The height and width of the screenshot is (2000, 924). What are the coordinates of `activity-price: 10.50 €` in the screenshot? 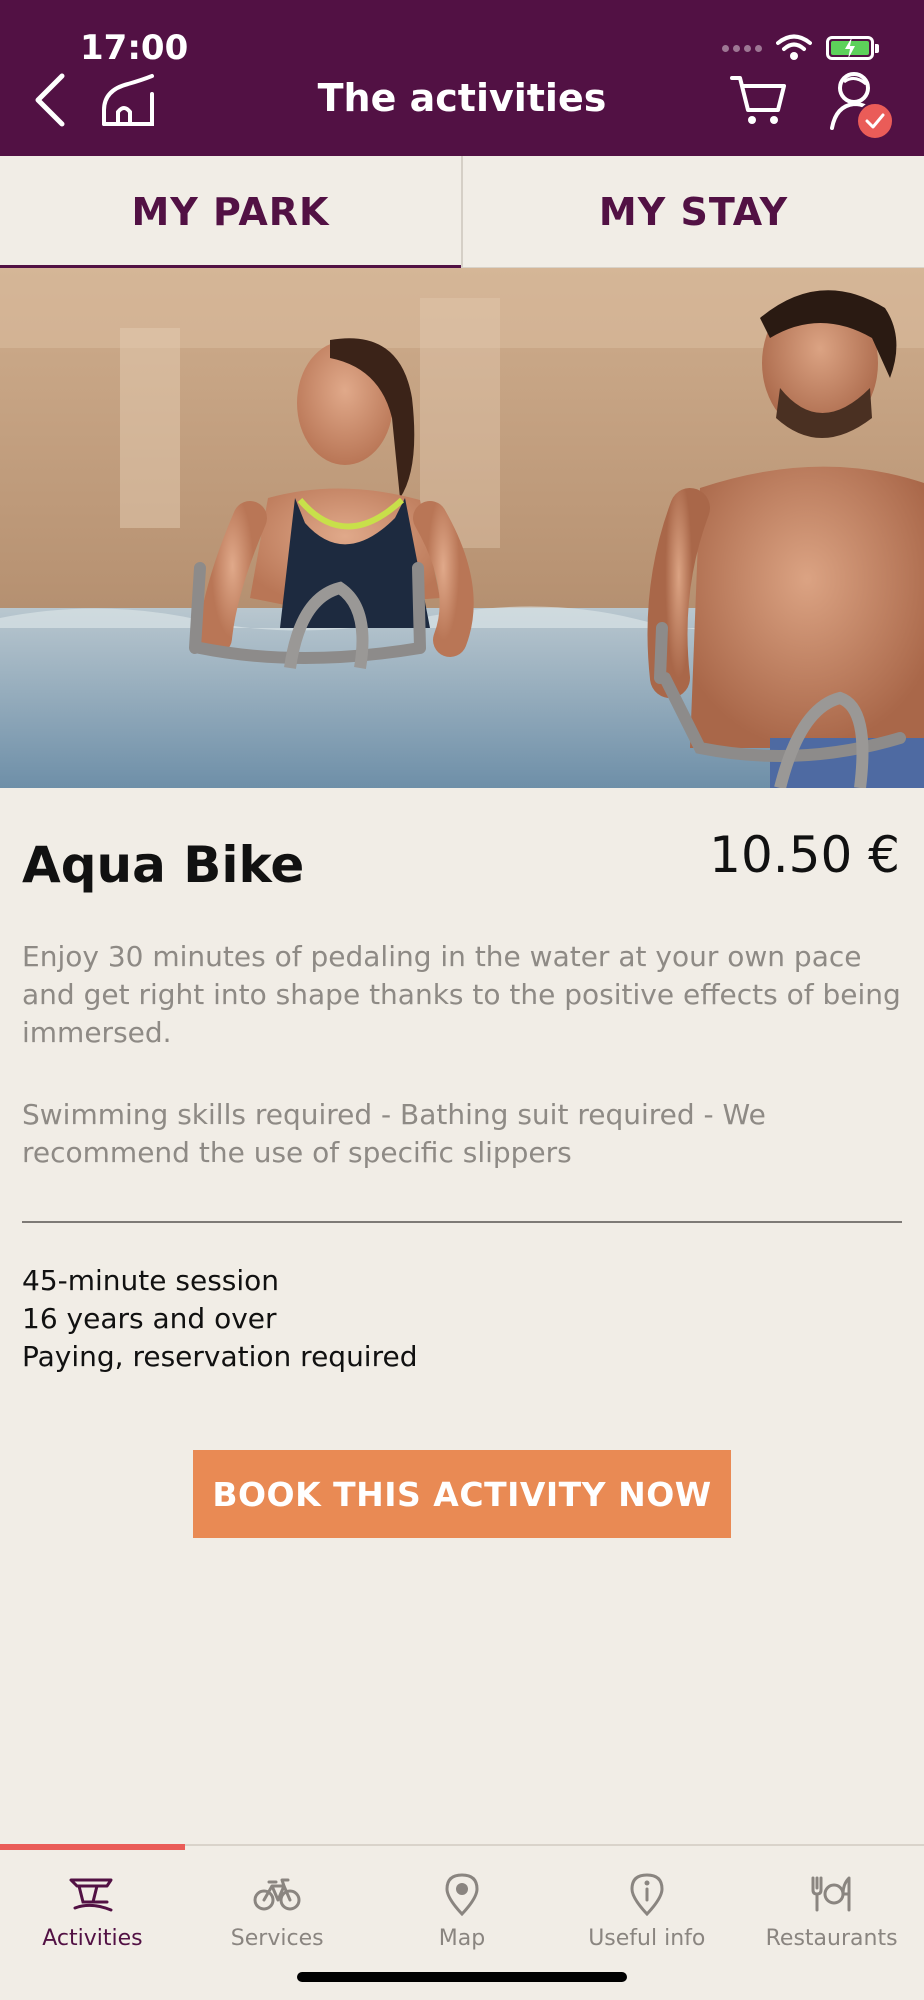 It's located at (804, 855).